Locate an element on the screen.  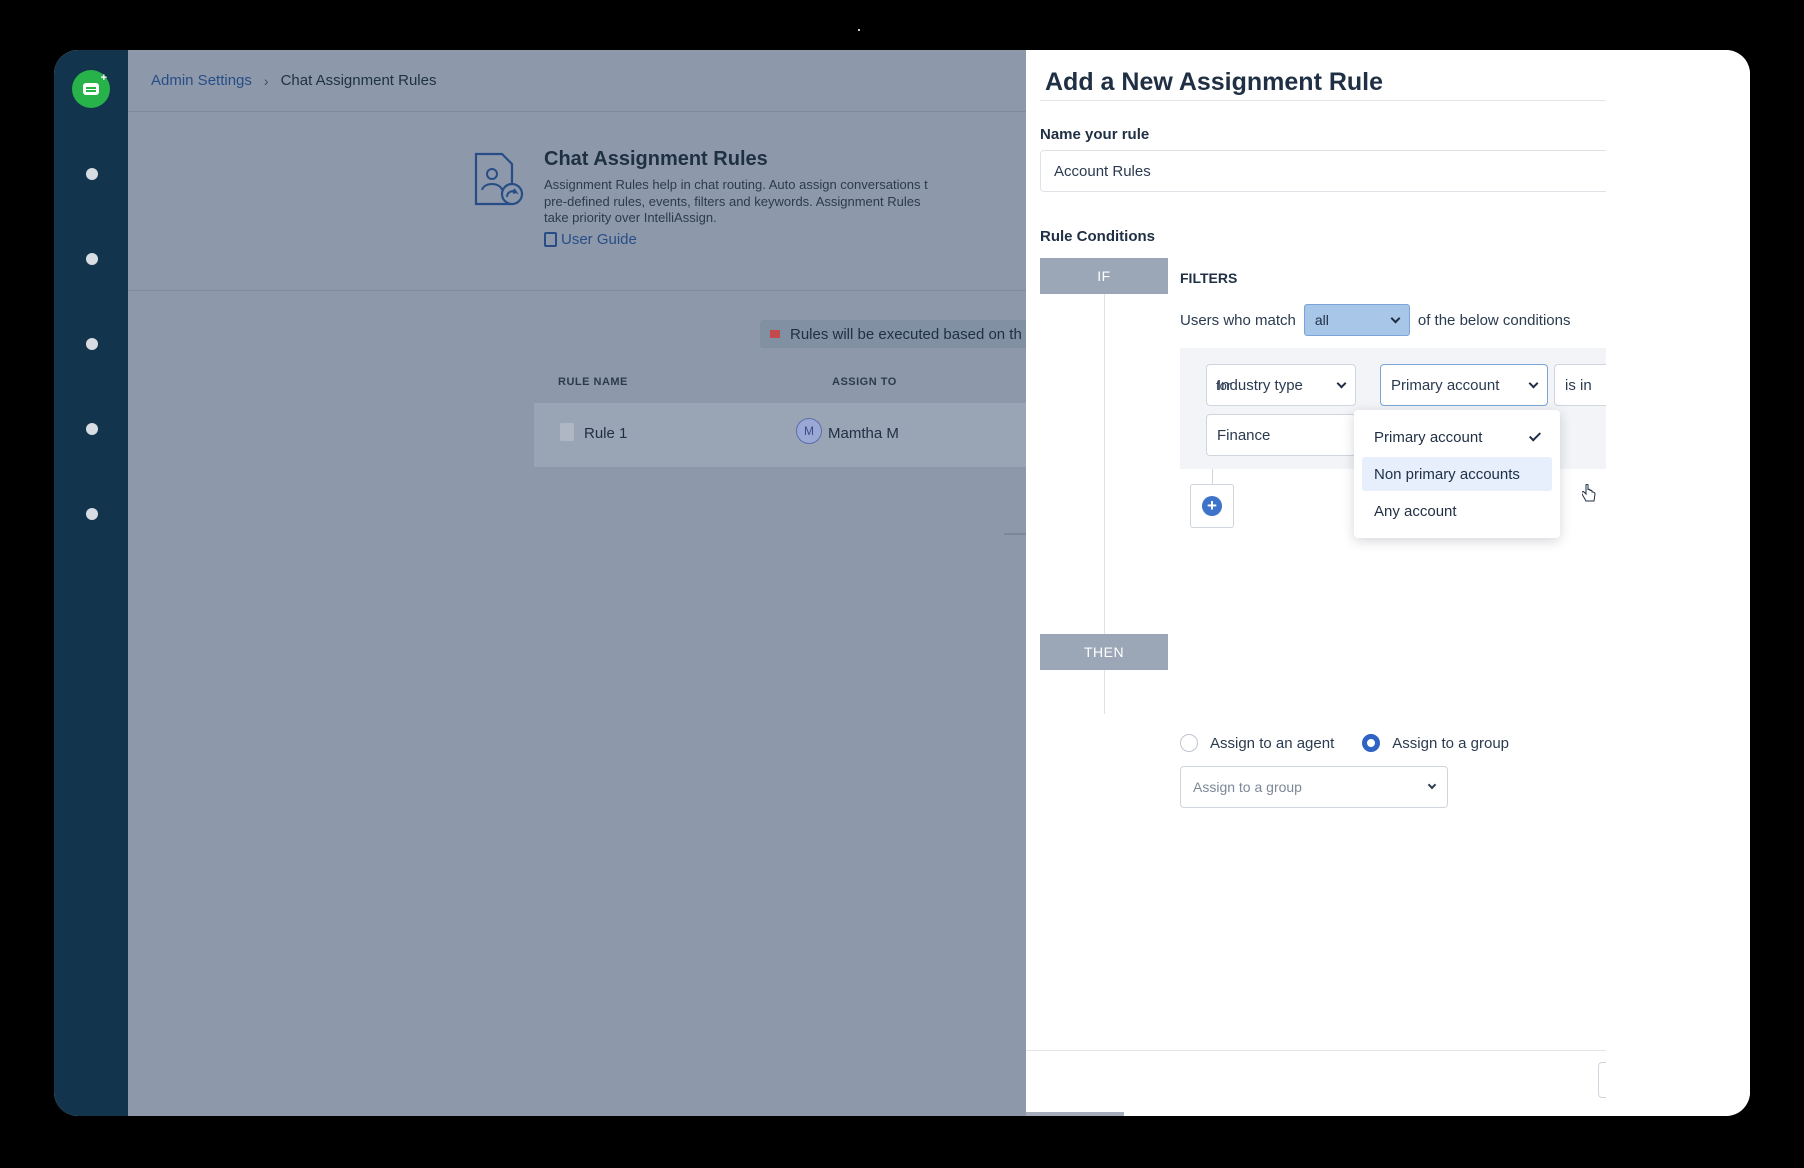
document-icon is located at coordinates (567, 432).